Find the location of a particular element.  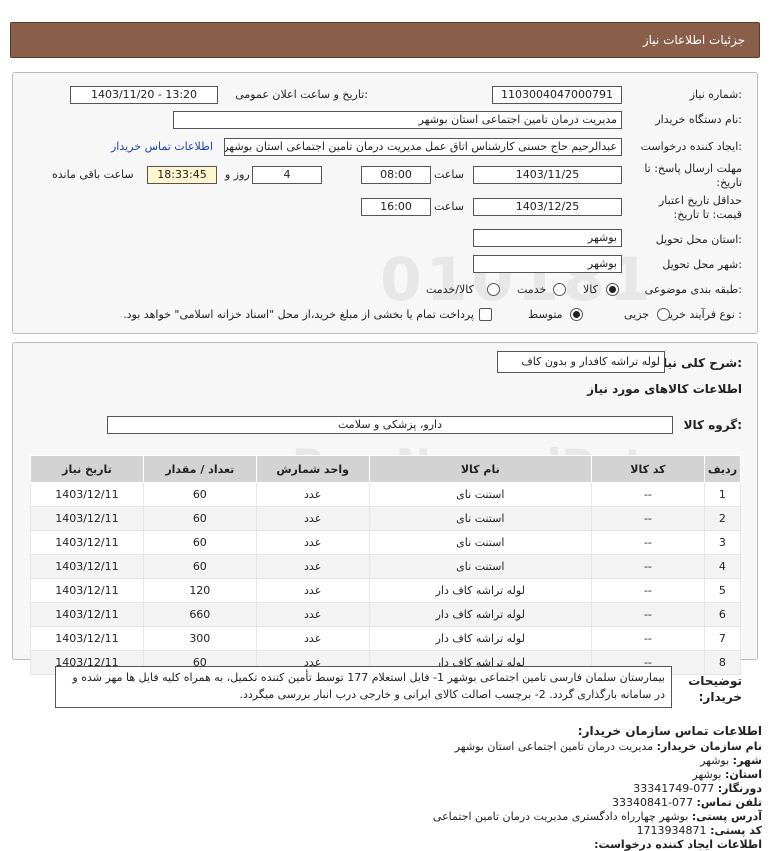

deadline-time-field: 08:00 is located at coordinates (396, 175).